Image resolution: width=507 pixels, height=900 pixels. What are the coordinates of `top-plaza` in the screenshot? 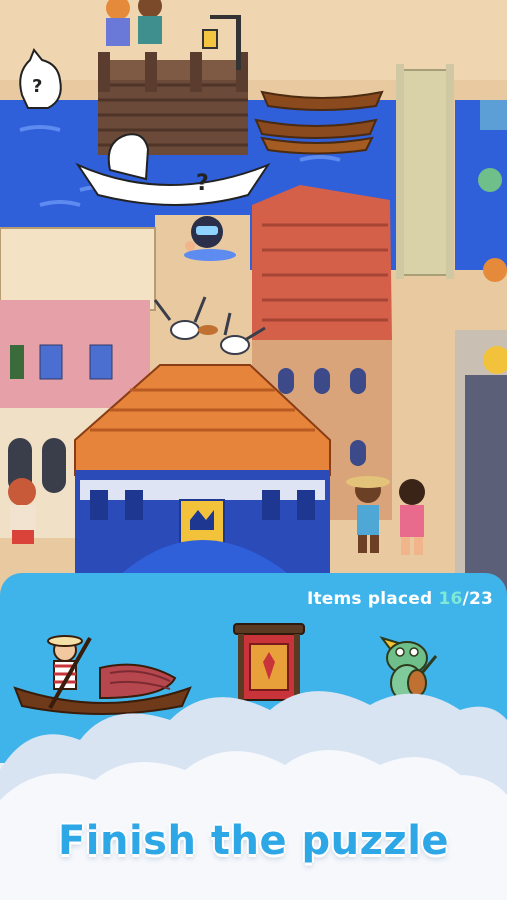 It's located at (253, 40).